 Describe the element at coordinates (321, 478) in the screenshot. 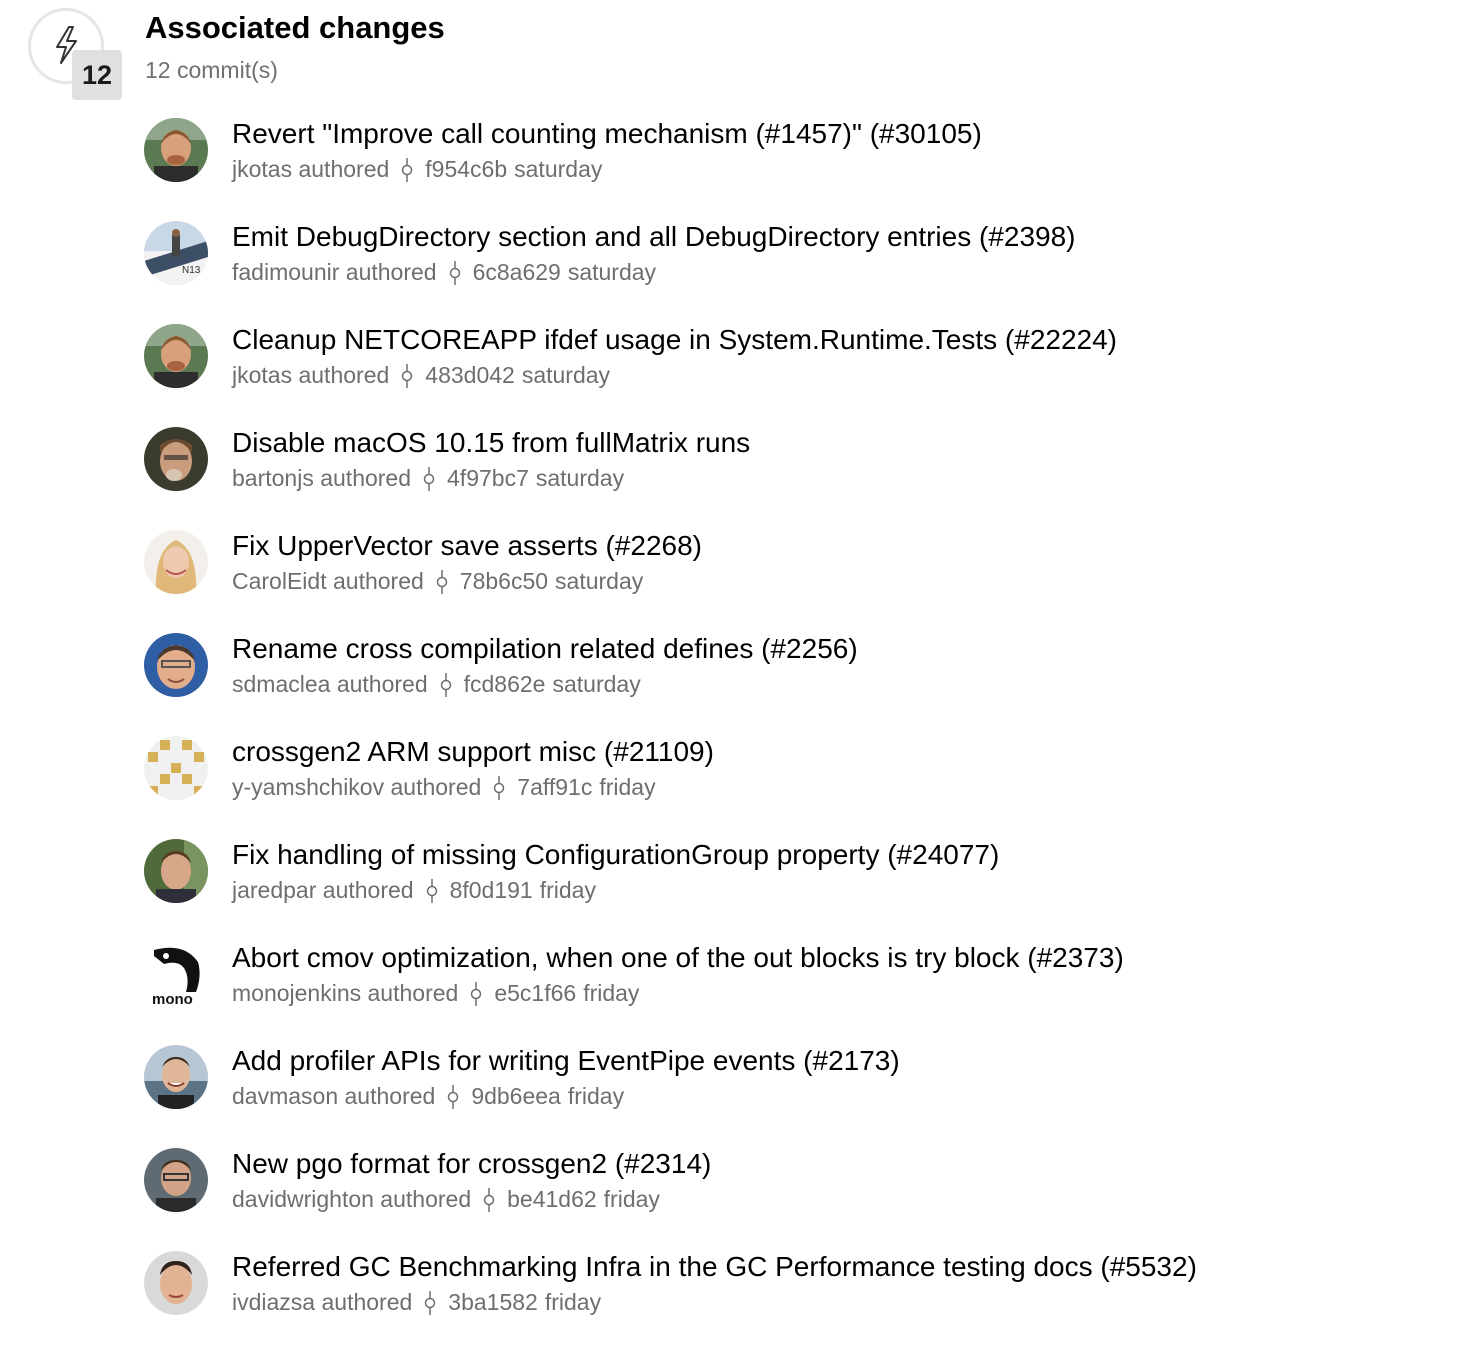

I see `commit-author: bartonjs authored` at that location.